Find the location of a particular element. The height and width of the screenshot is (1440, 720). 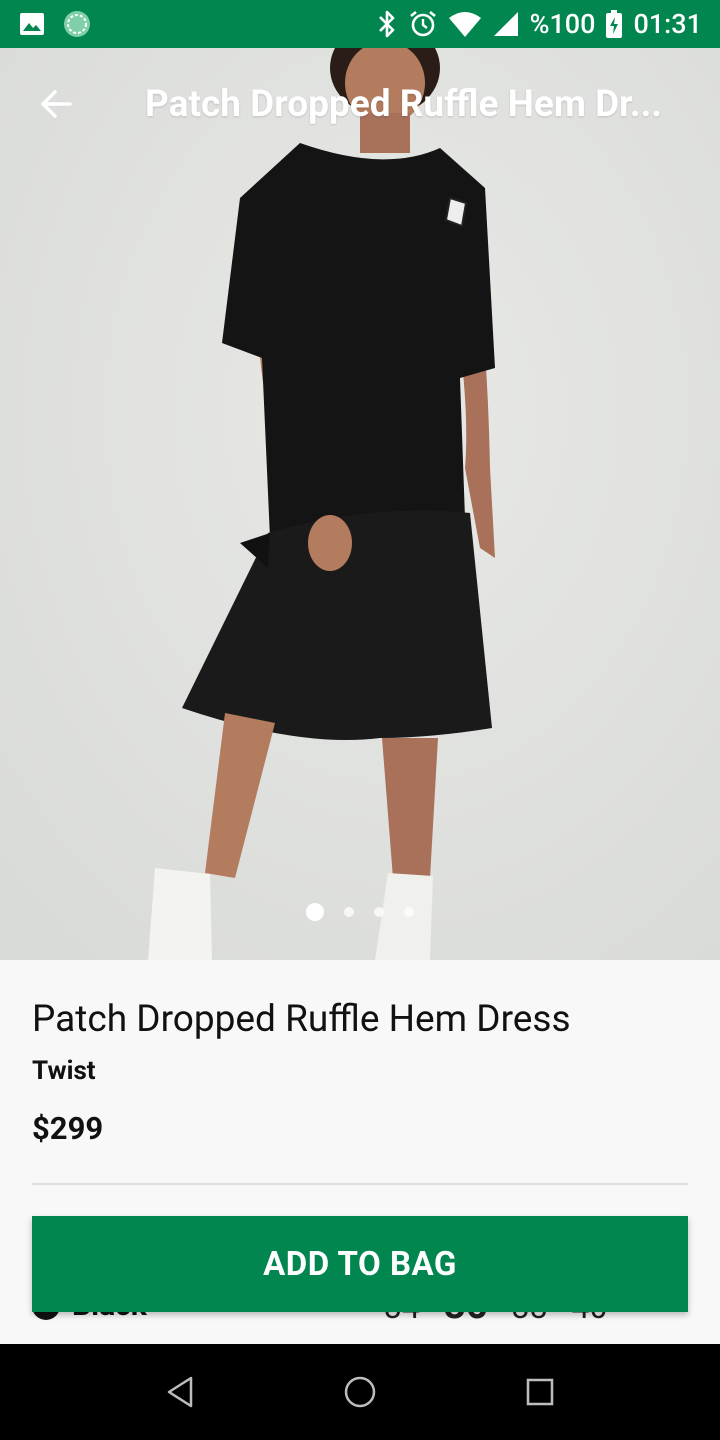

nav-home-icon is located at coordinates (360, 1392).